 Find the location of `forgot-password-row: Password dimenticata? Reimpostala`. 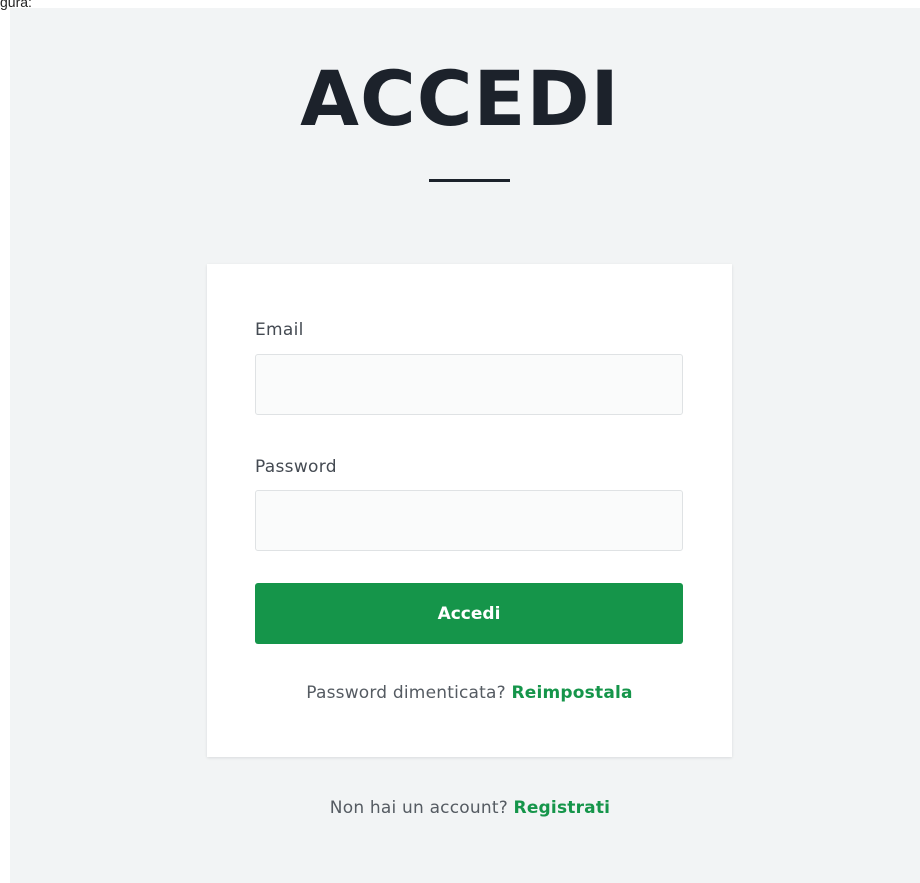

forgot-password-row: Password dimenticata? Reimpostala is located at coordinates (469, 693).